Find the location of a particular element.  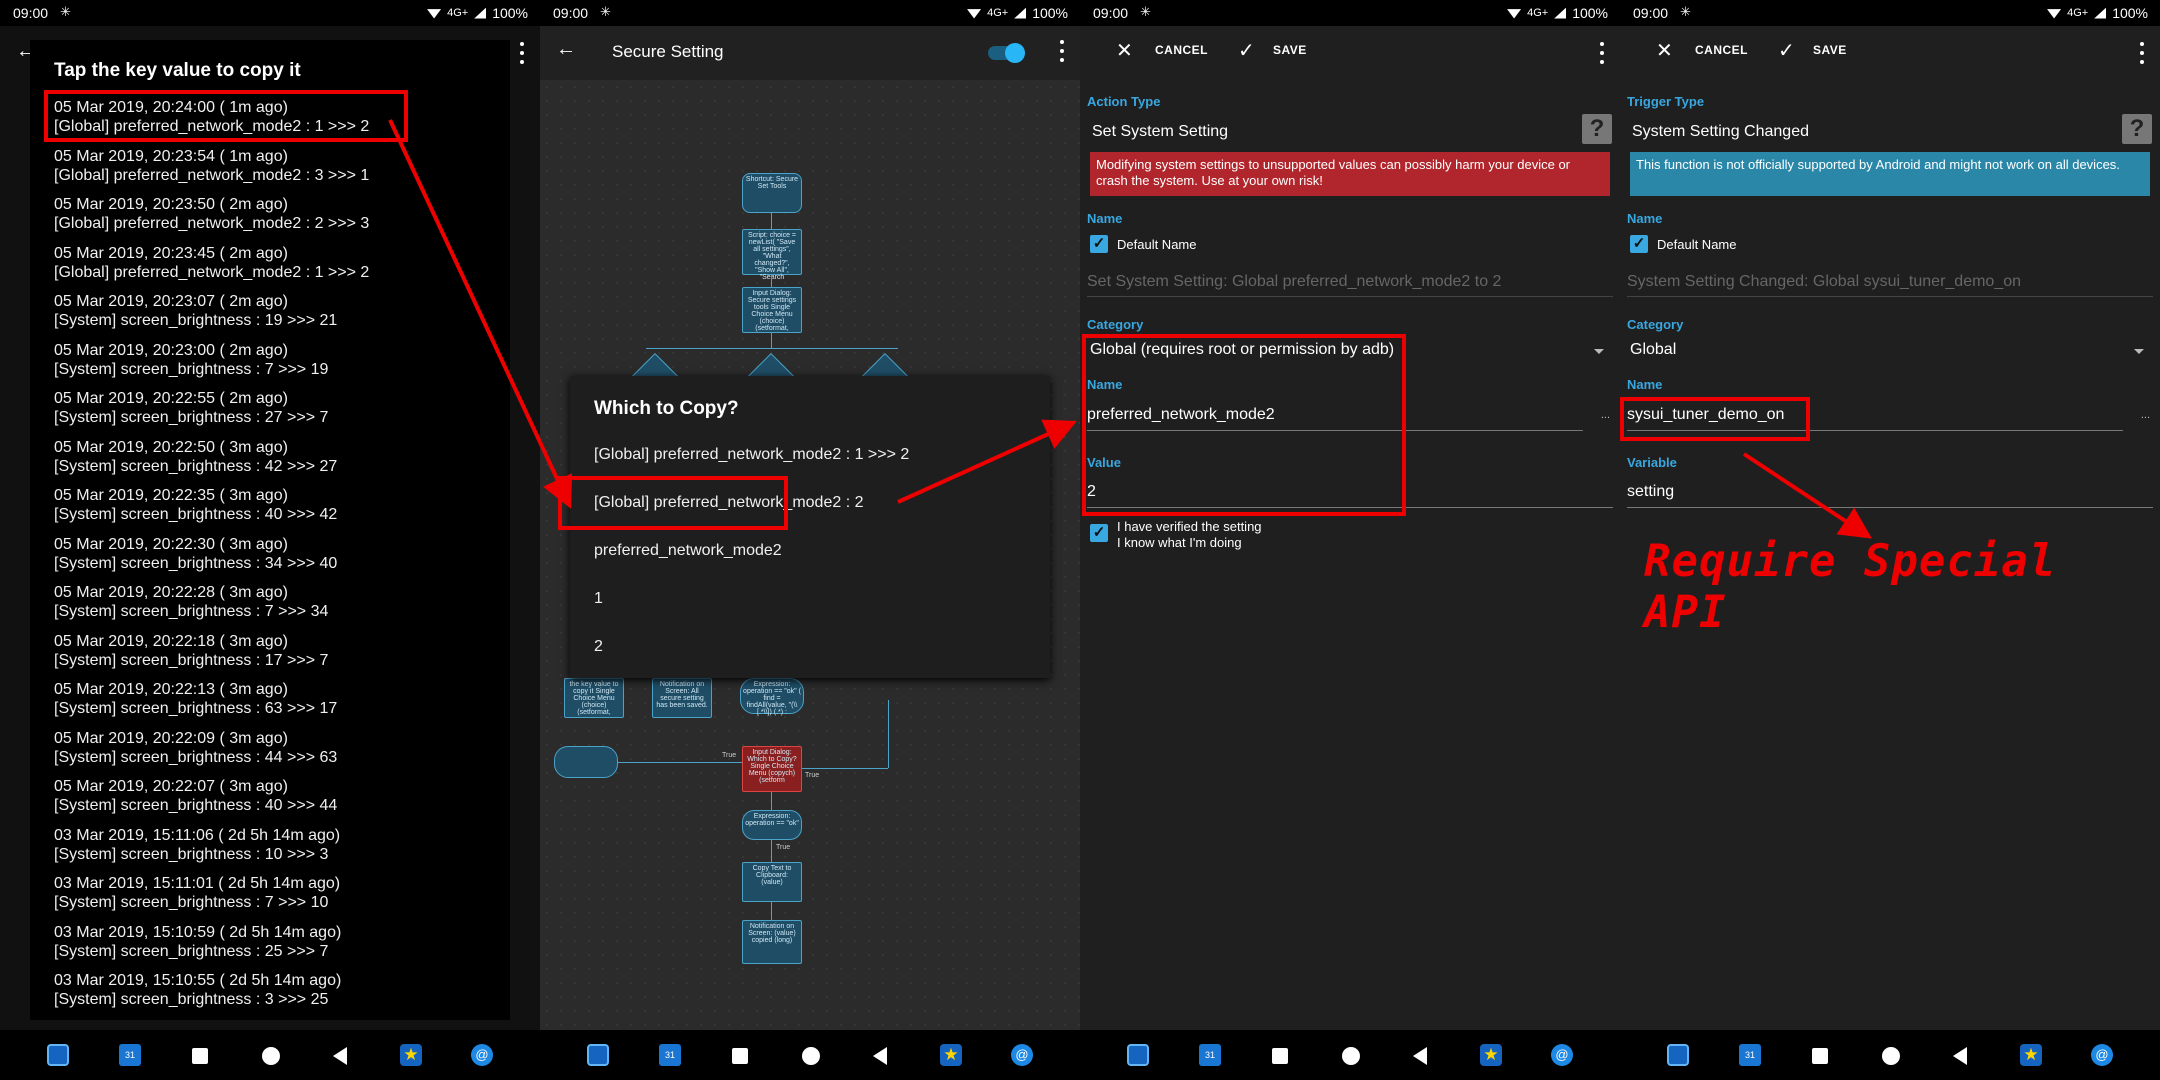

back-arrow-icon: ← is located at coordinates (566, 49).